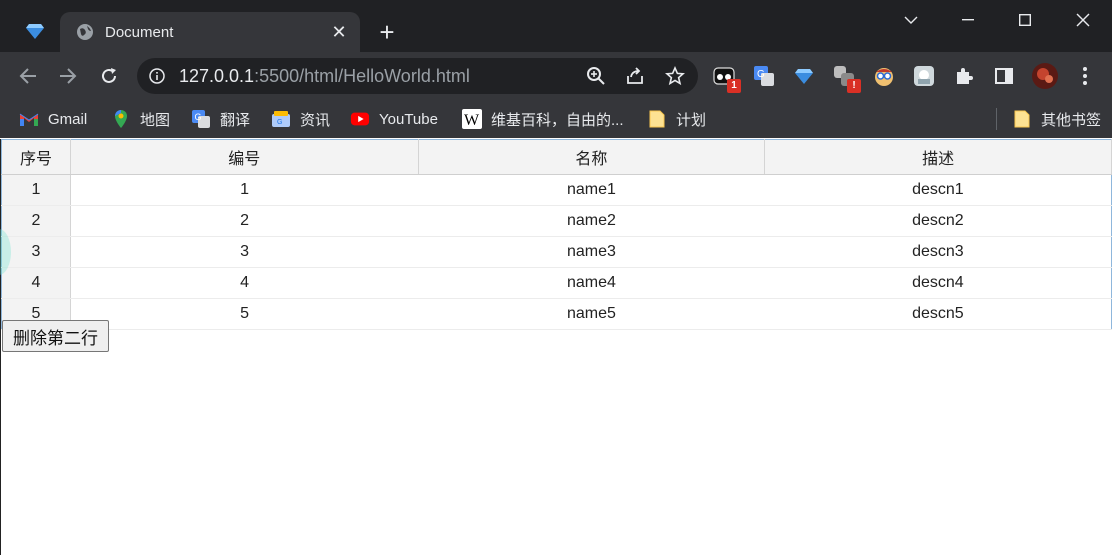 This screenshot has width=1112, height=555. Describe the element at coordinates (244, 252) in the screenshot. I see `number-cell: 3` at that location.